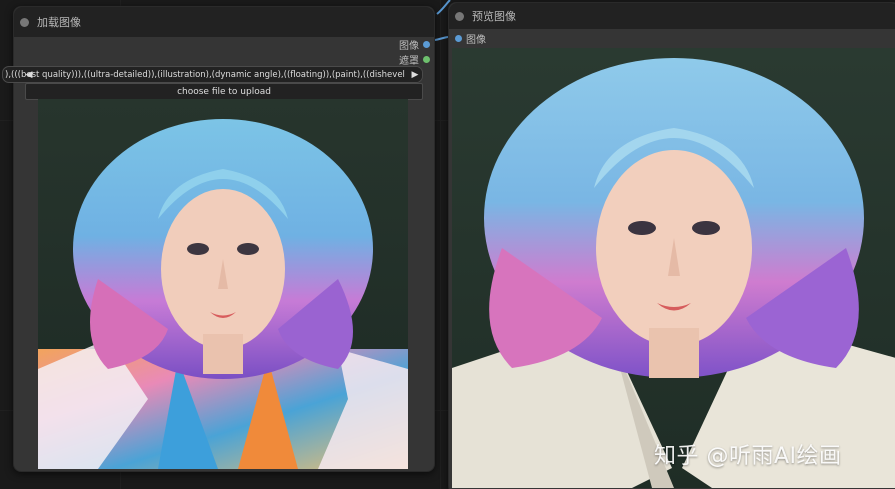 The height and width of the screenshot is (489, 895). Describe the element at coordinates (476, 40) in the screenshot. I see `input-label-image: 图像` at that location.